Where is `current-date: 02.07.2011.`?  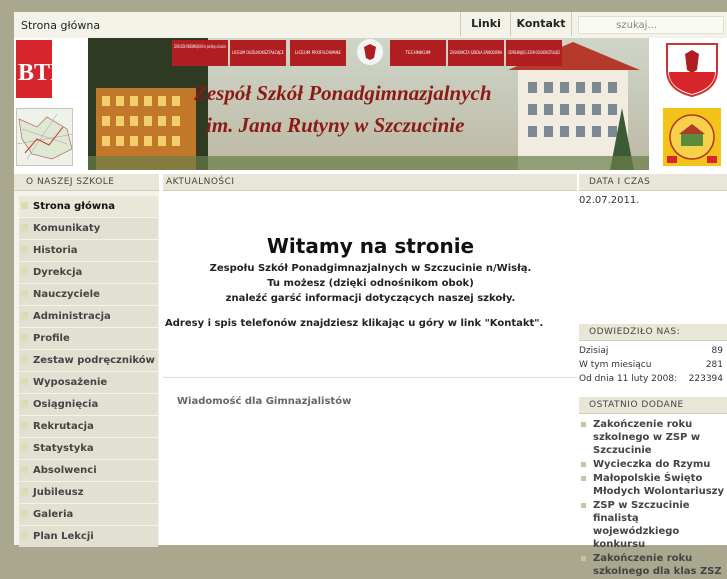
current-date: 02.07.2011. is located at coordinates (609, 200).